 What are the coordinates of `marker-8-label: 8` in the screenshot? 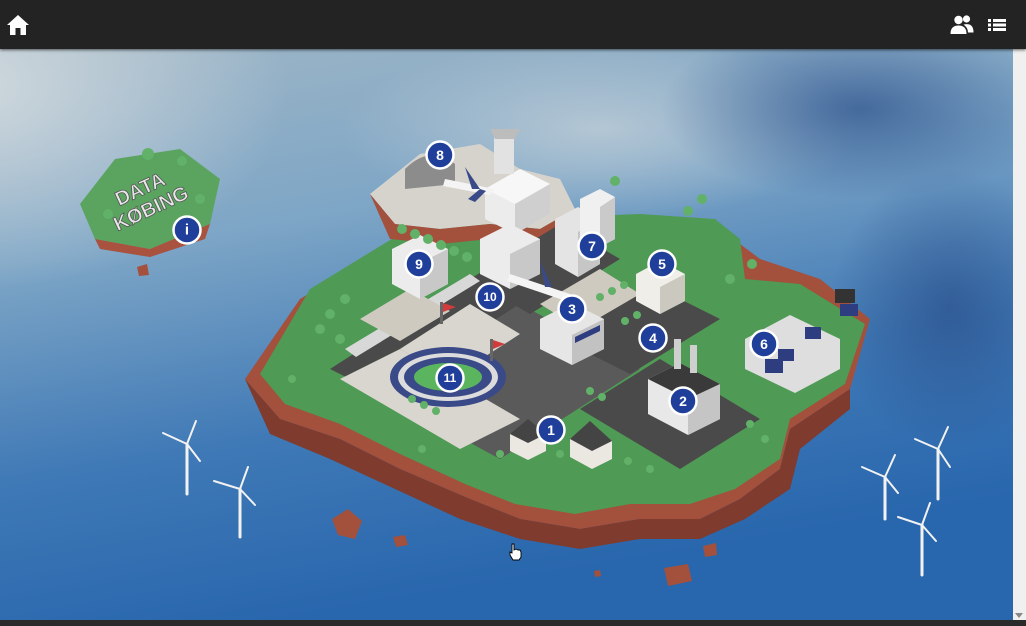 It's located at (440, 155).